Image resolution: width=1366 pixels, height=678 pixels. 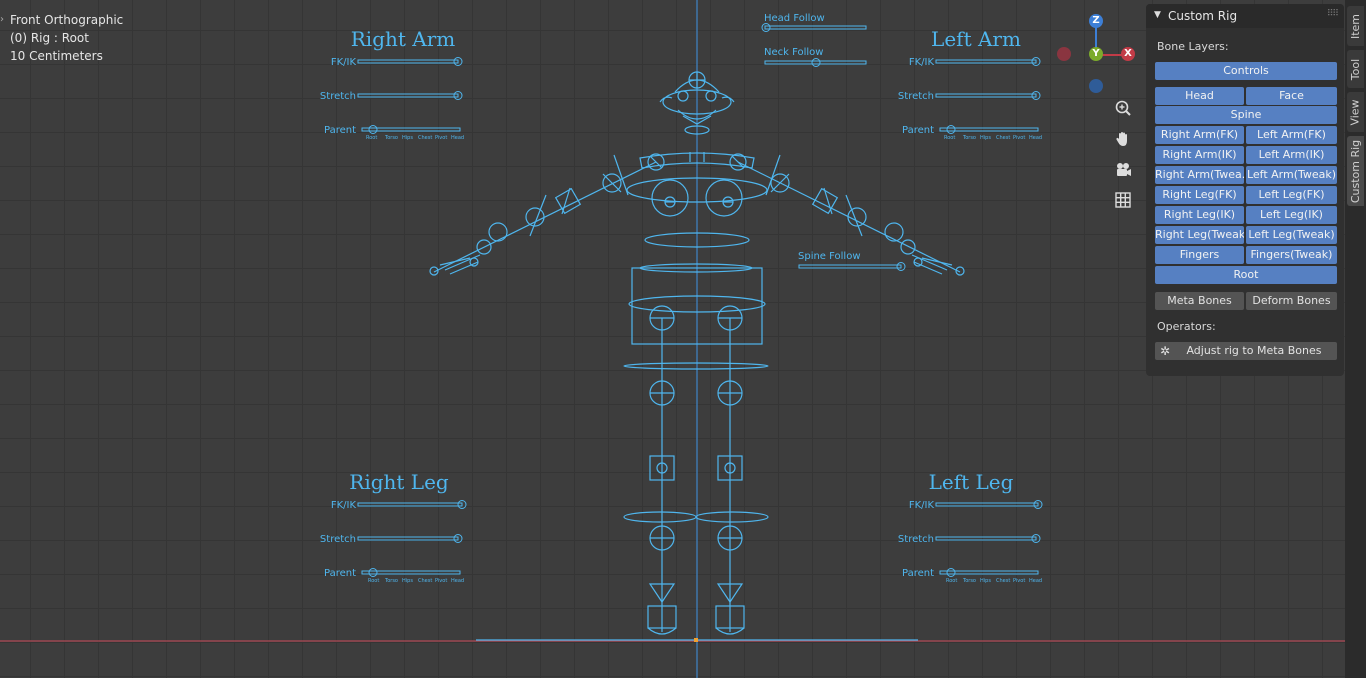 I want to click on collapse-triangle-icon: ▼, so click(x=1157, y=15).